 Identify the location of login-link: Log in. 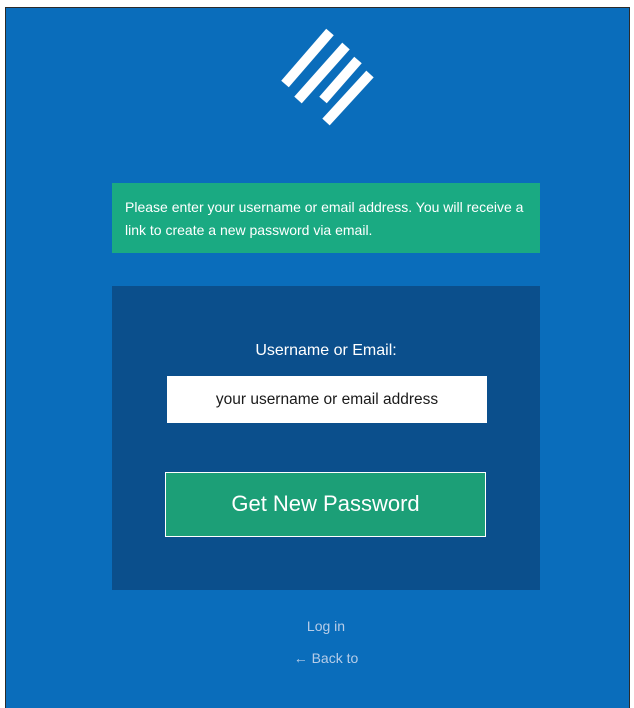
(326, 626).